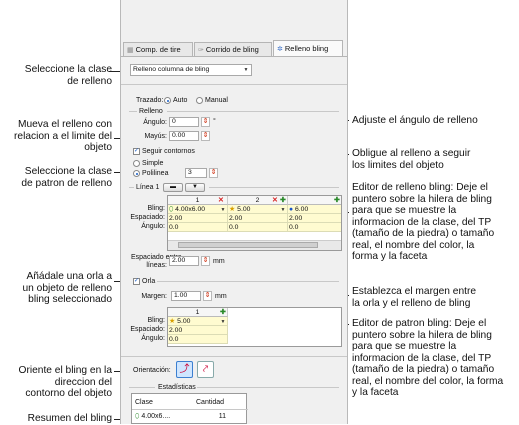  What do you see at coordinates (196, 173) in the screenshot?
I see `polilinea-count-input: 3` at bounding box center [196, 173].